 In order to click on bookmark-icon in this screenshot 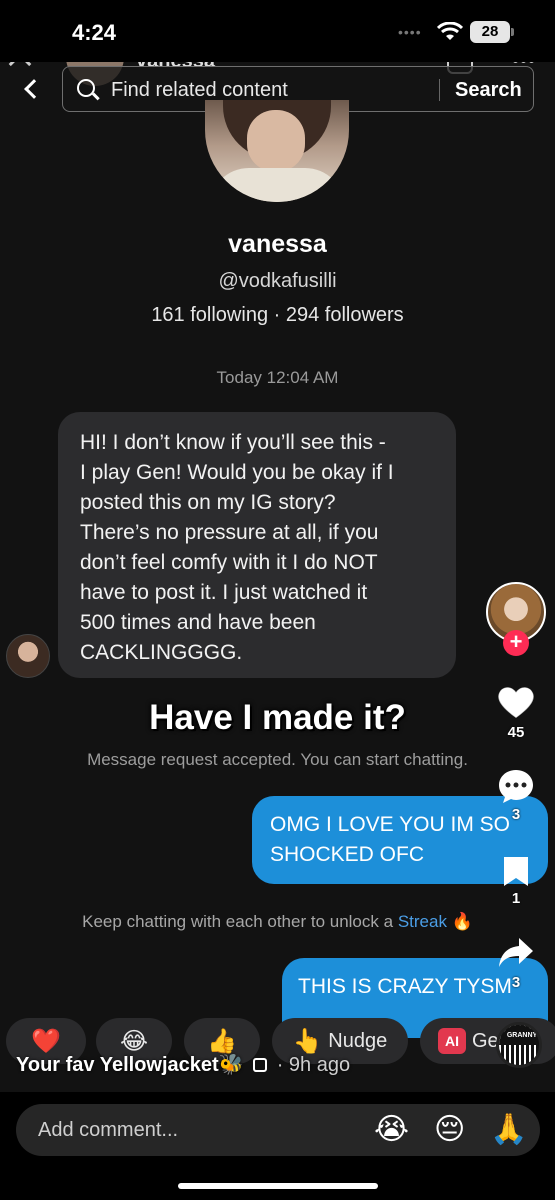, I will do `click(516, 871)`.